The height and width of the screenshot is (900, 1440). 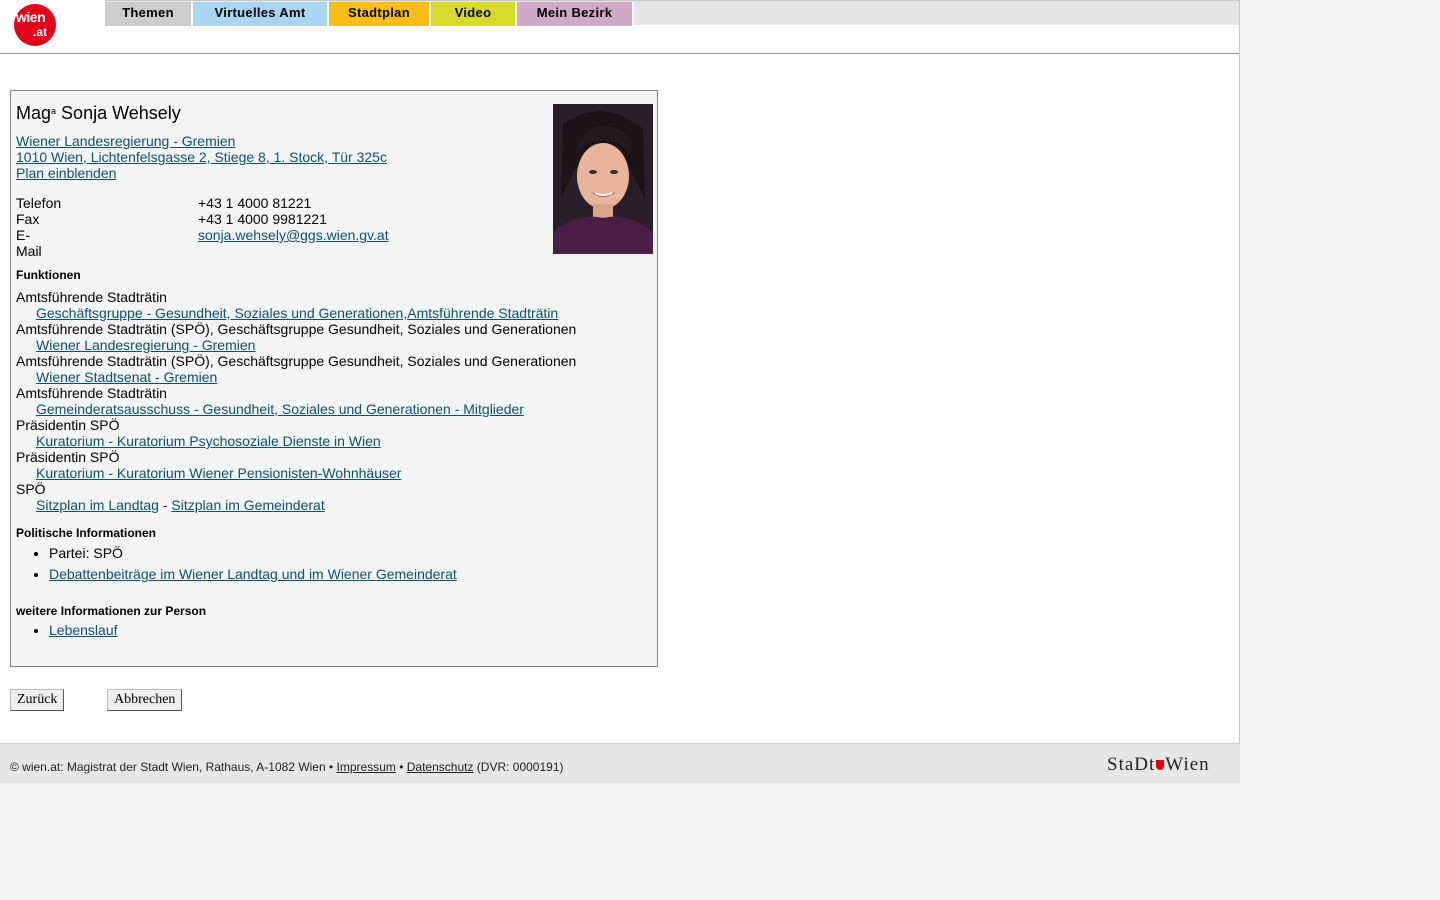 I want to click on tab-video: Video, so click(x=474, y=14).